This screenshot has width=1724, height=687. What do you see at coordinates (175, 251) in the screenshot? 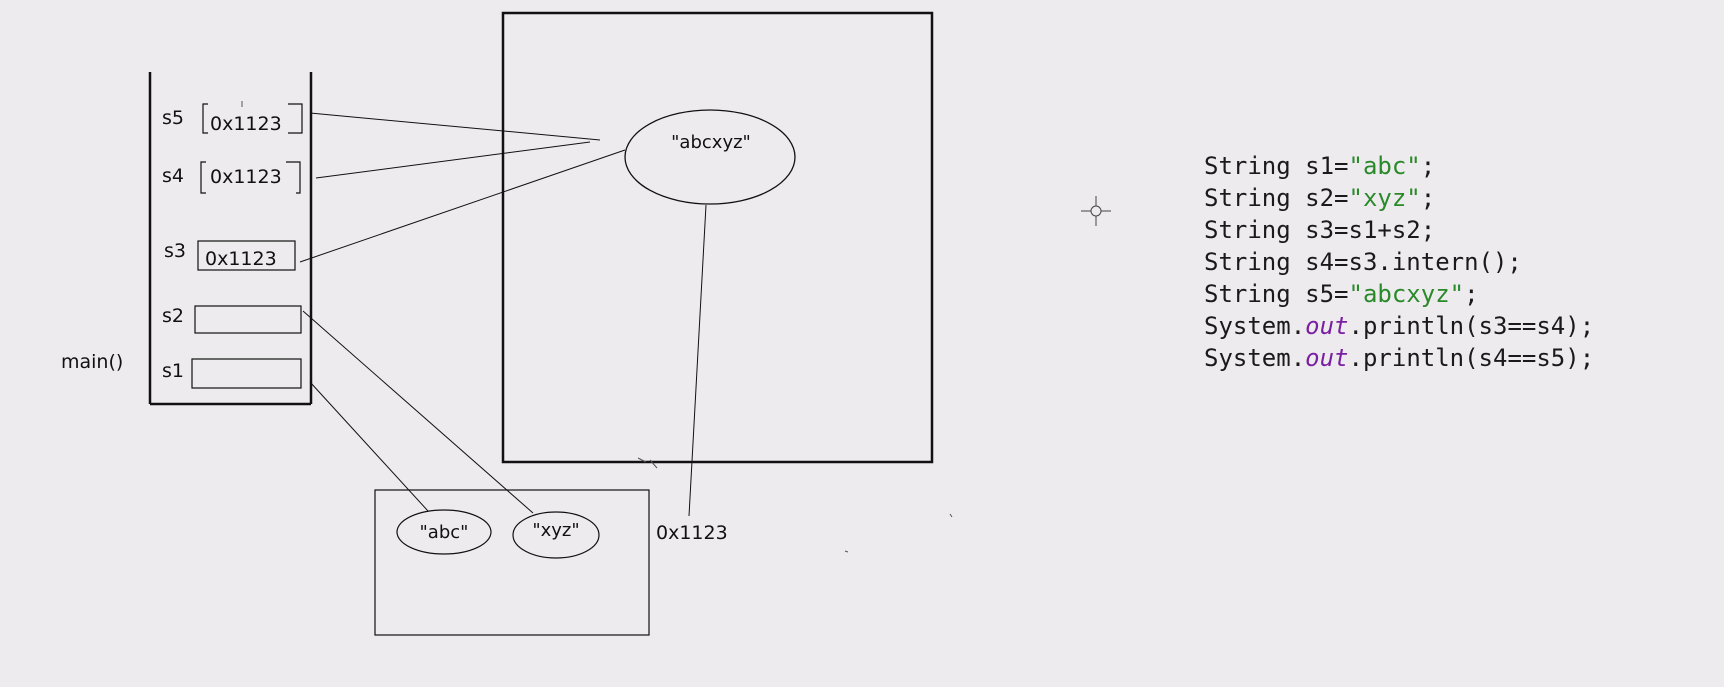
I see `slot-name: s3` at bounding box center [175, 251].